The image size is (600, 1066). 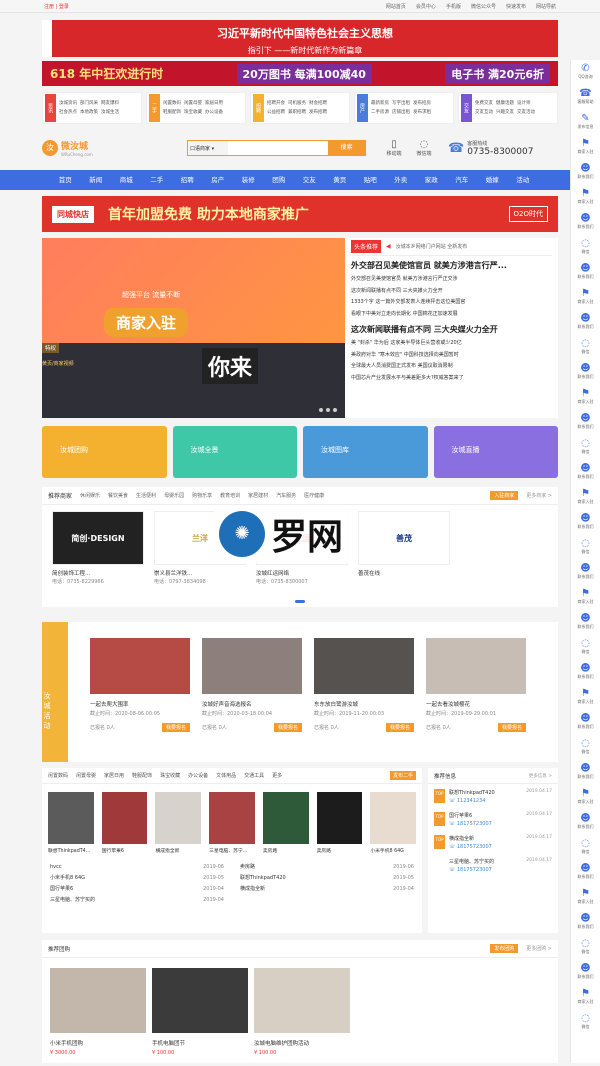 I want to click on news-item: 看眼下中美对立走向长期化 中国棉花正加速发展, so click(x=451, y=315).